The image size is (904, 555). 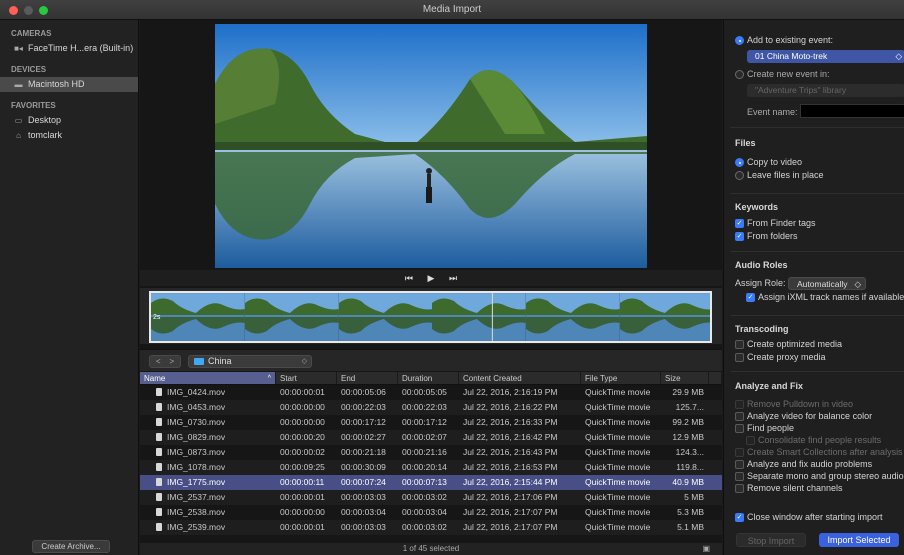 I want to click on import-selected-button: Import Selected, so click(x=859, y=540).